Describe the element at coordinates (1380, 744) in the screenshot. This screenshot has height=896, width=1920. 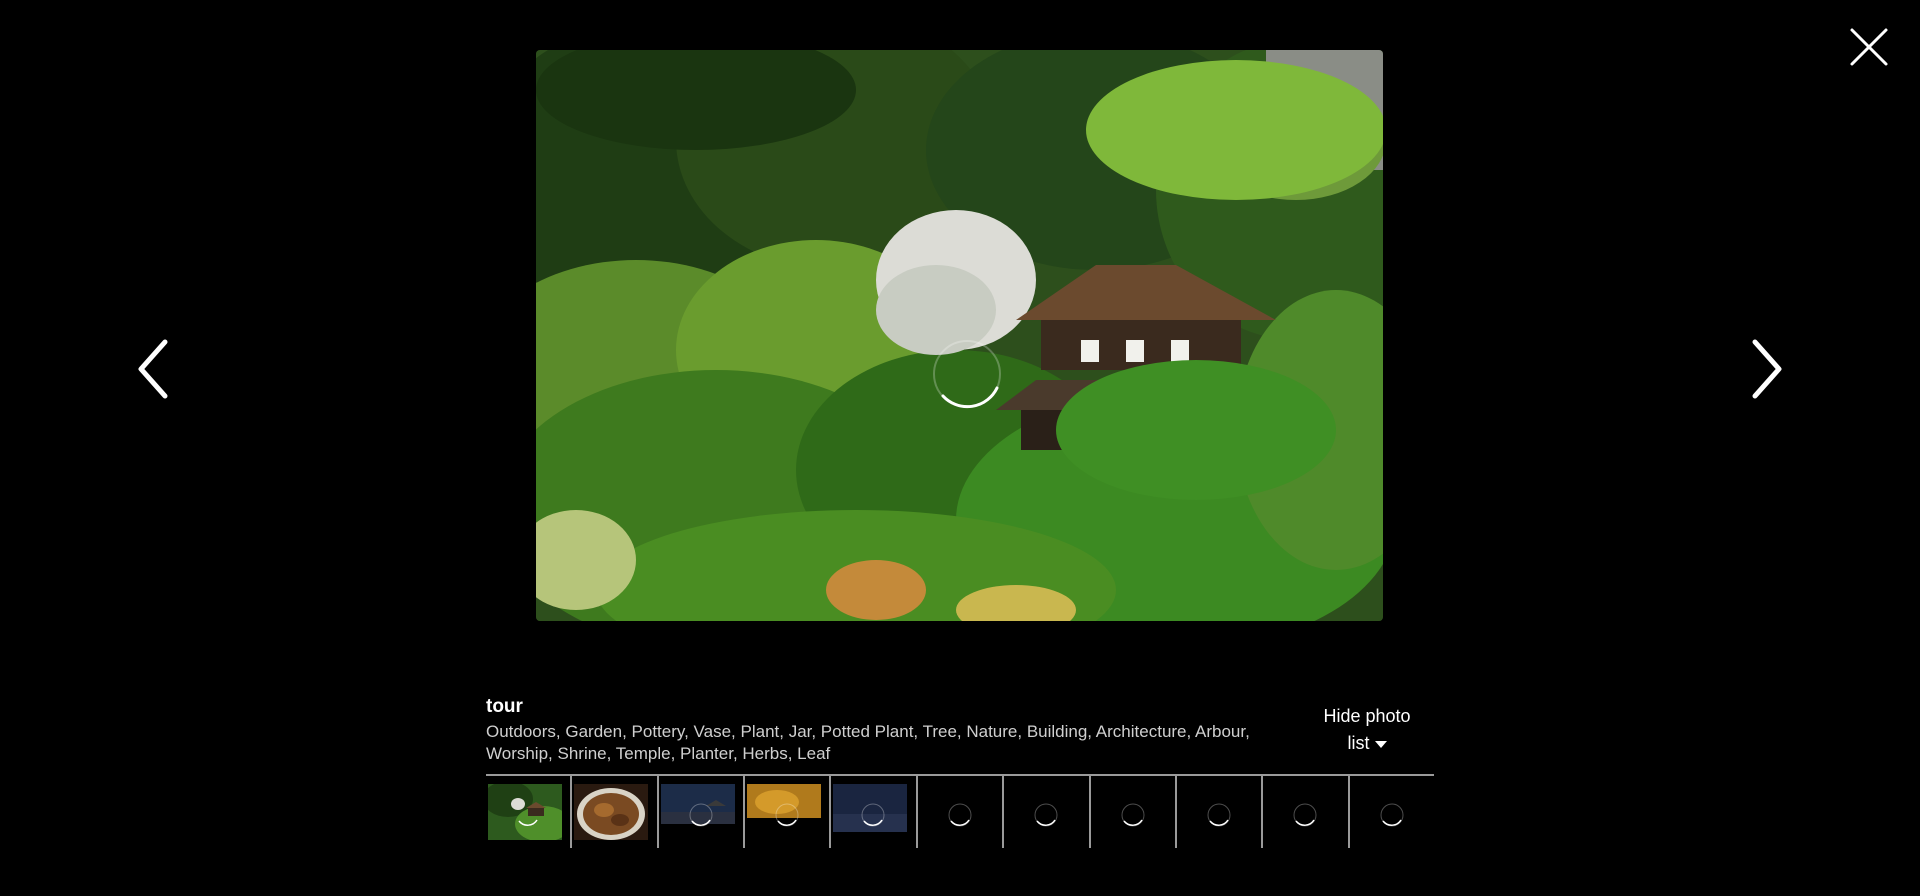
I see `caret-down-icon` at that location.